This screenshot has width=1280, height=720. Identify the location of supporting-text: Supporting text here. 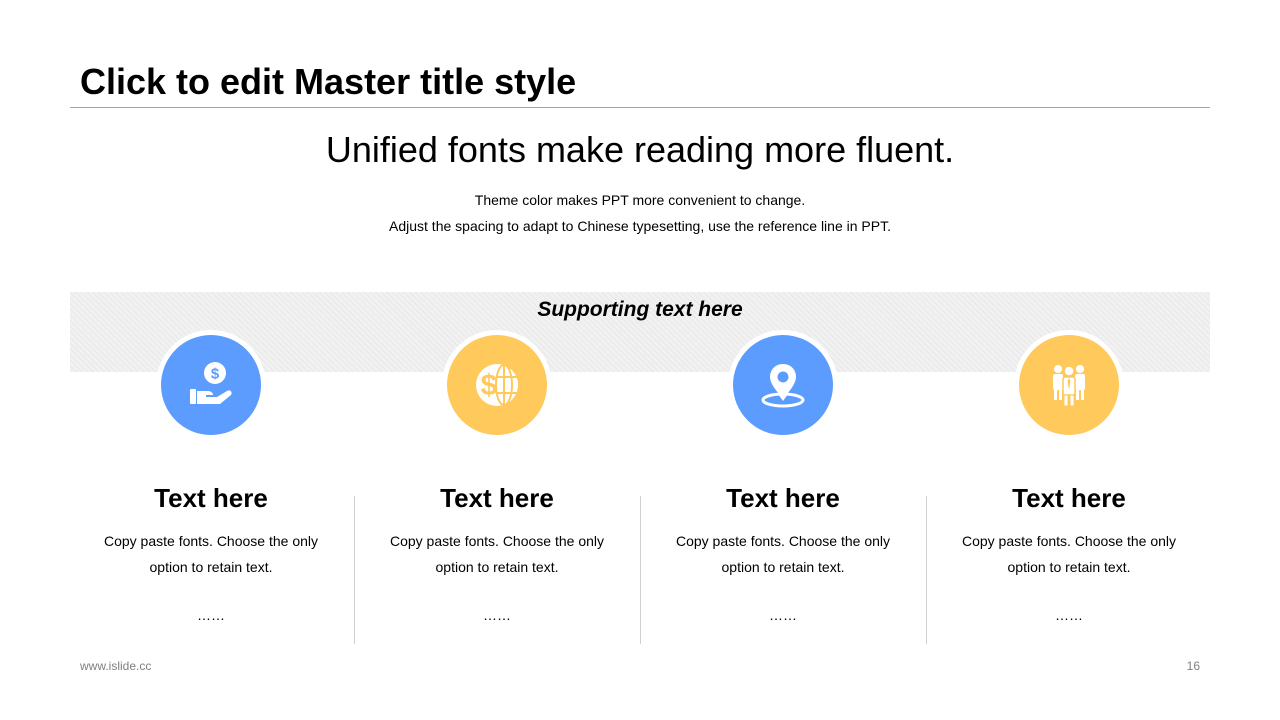
(640, 309).